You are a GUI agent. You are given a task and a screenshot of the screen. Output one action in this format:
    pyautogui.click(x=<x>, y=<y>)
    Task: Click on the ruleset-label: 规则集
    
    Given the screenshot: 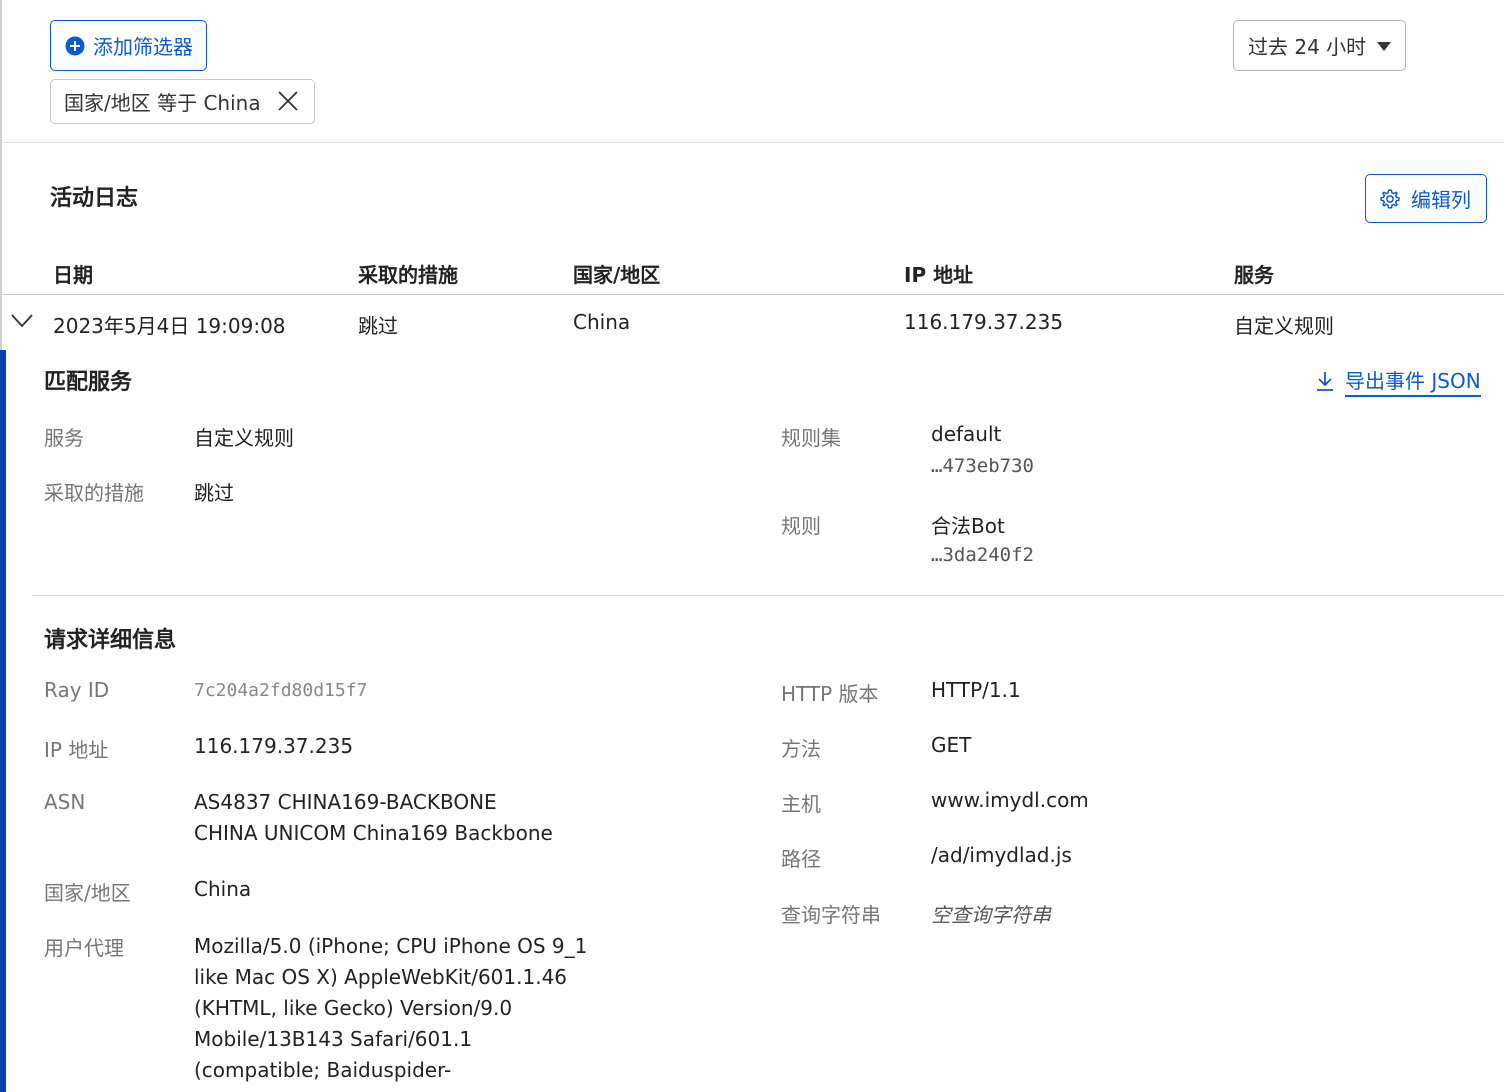 What is the action you would take?
    pyautogui.click(x=811, y=438)
    